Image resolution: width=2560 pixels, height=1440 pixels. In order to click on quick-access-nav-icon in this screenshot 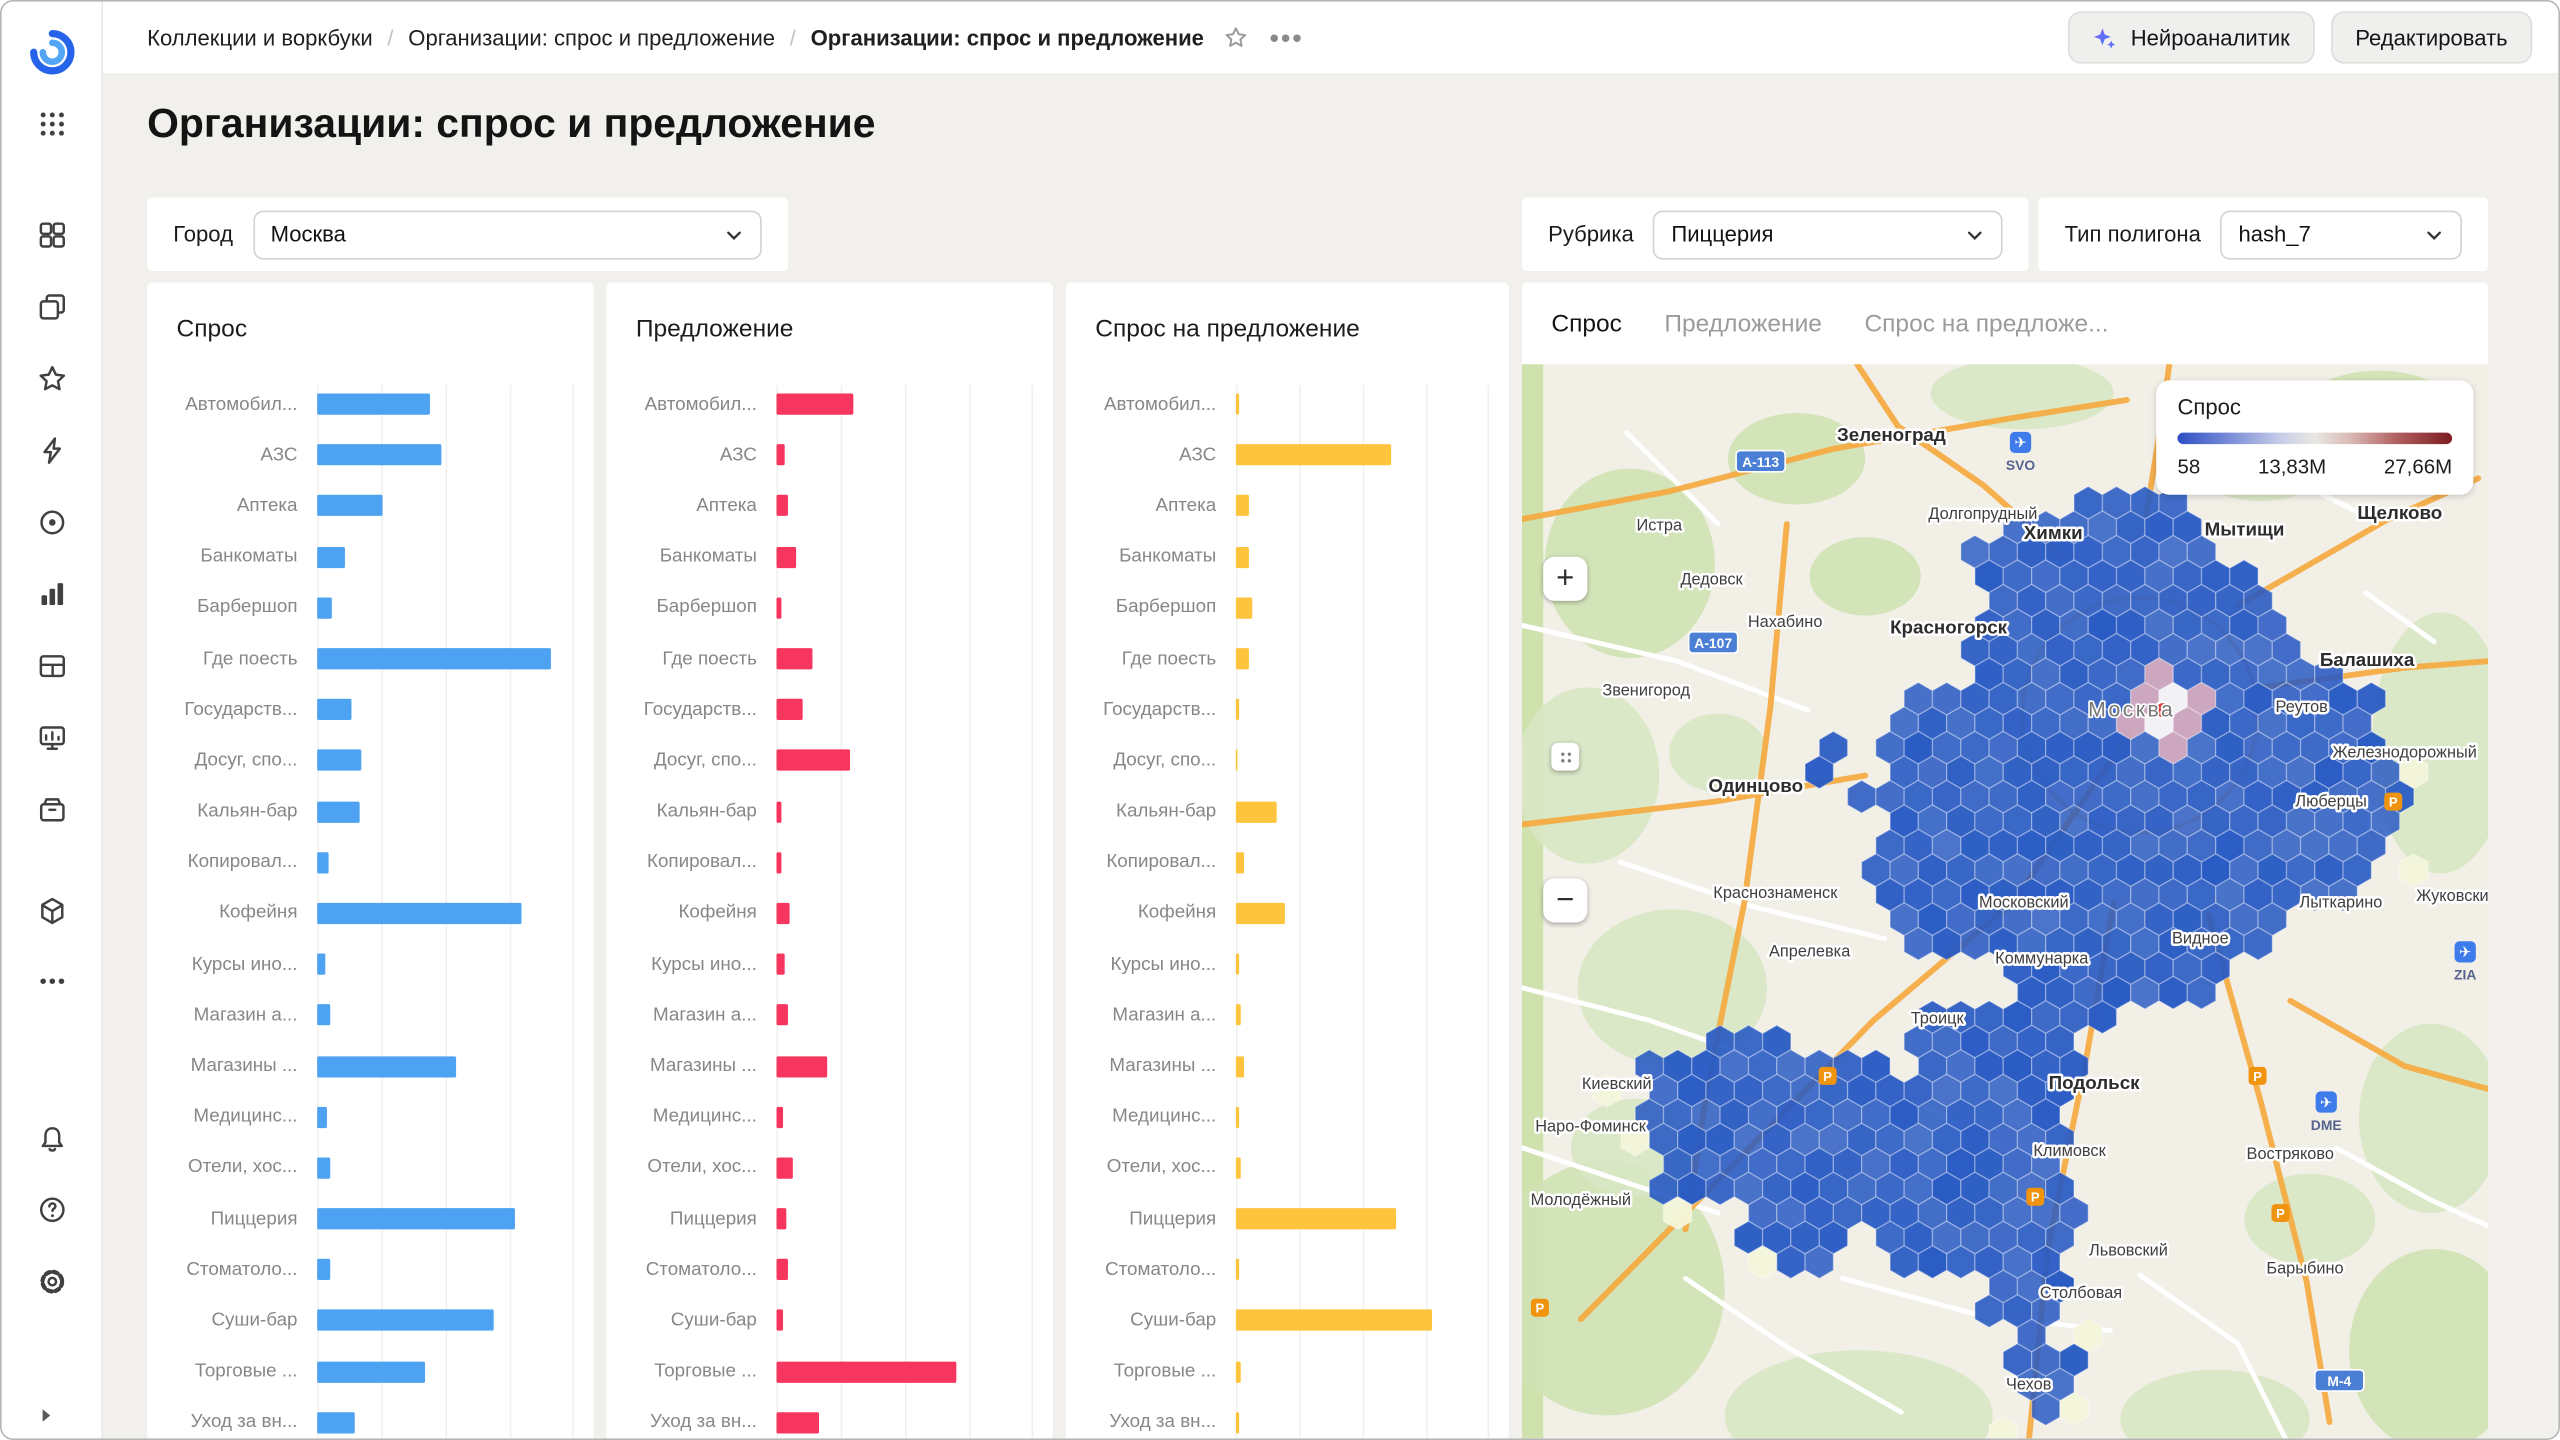, I will do `click(52, 450)`.